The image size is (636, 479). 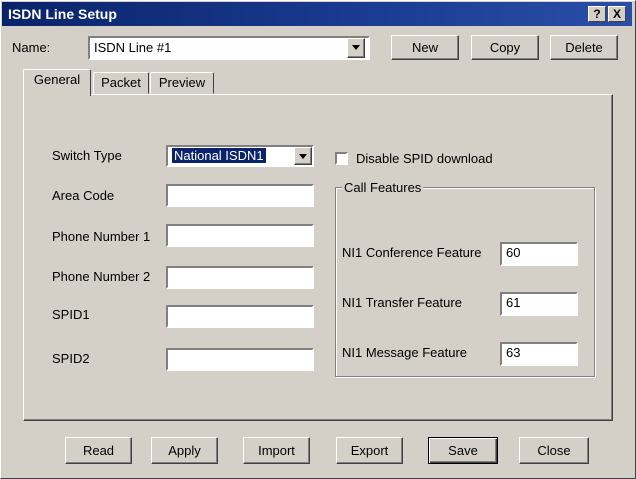 I want to click on name-label: Name:, so click(x=31, y=47).